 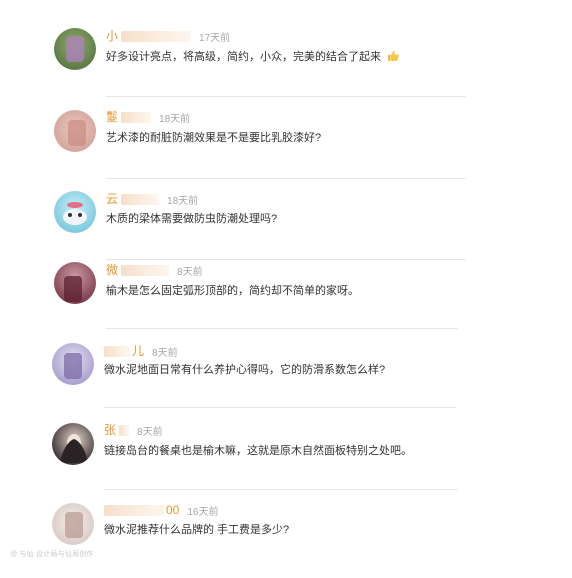 I want to click on comment-text: 链接岛台的餐桌也是榆木嘛，这就是原木自然面板特别之处吧。, so click(x=258, y=451).